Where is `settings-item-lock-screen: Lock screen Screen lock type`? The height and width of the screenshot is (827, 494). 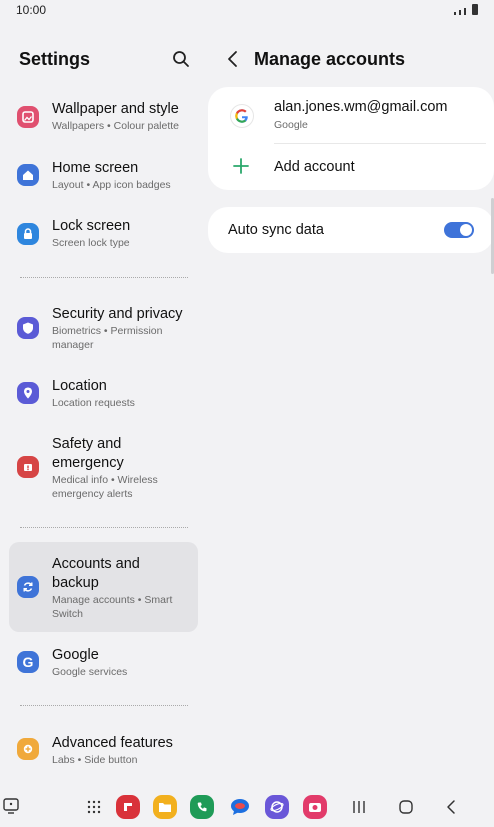 settings-item-lock-screen: Lock screen Screen lock type is located at coordinates (103, 235).